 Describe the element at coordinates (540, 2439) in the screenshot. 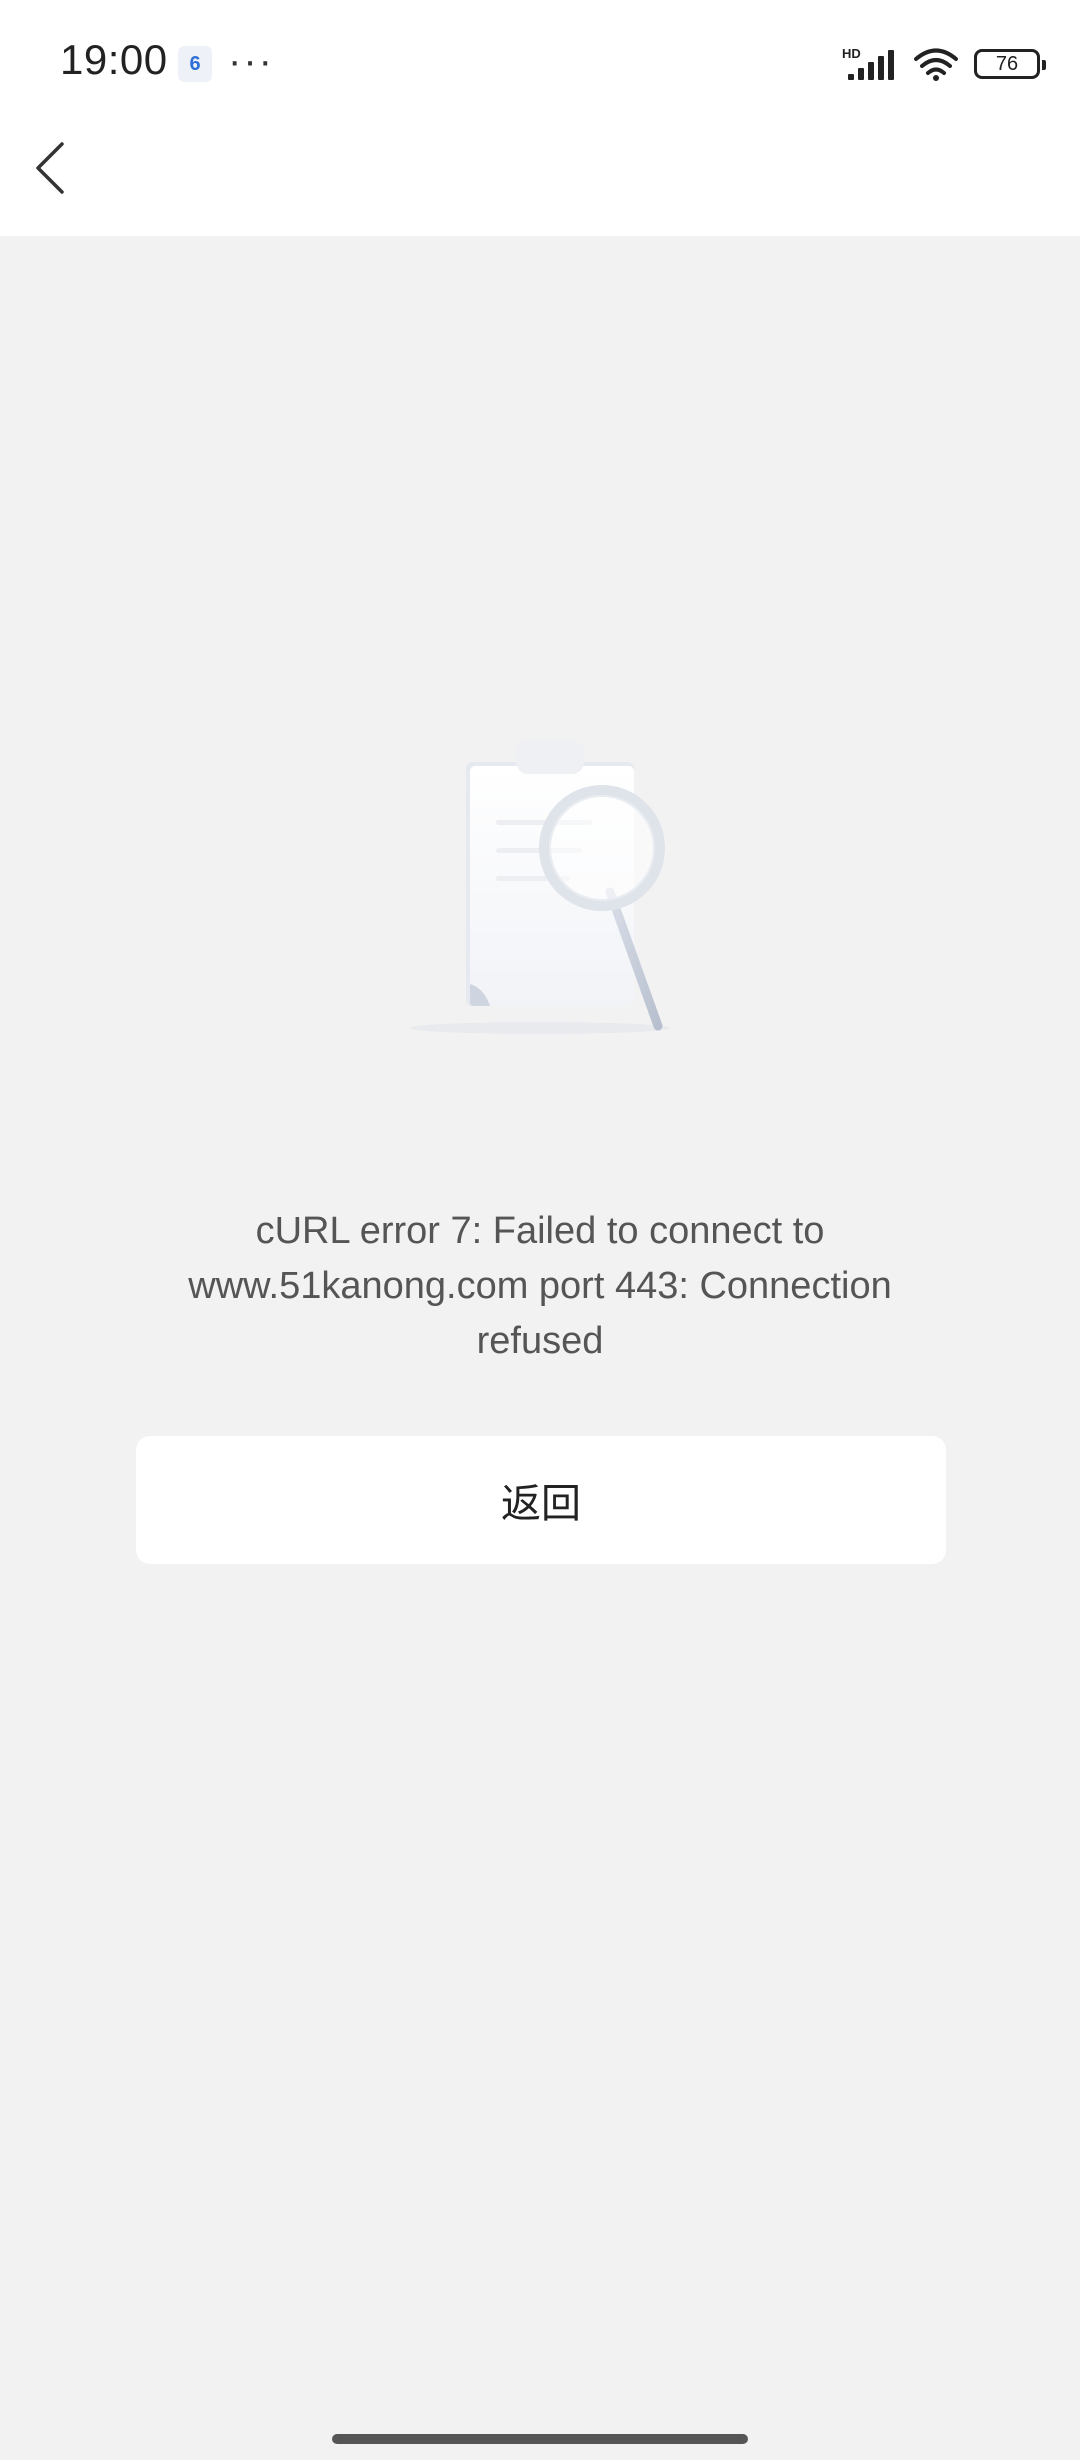

I see `home-indicator` at that location.